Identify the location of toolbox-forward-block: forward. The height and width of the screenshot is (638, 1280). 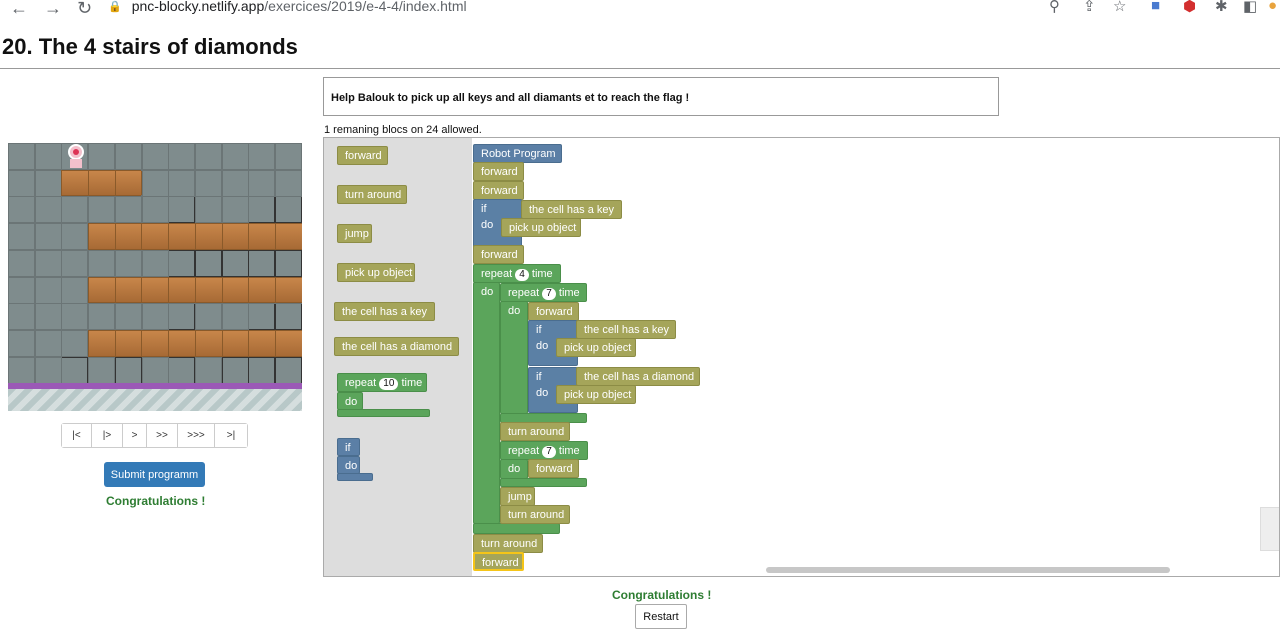
(362, 155).